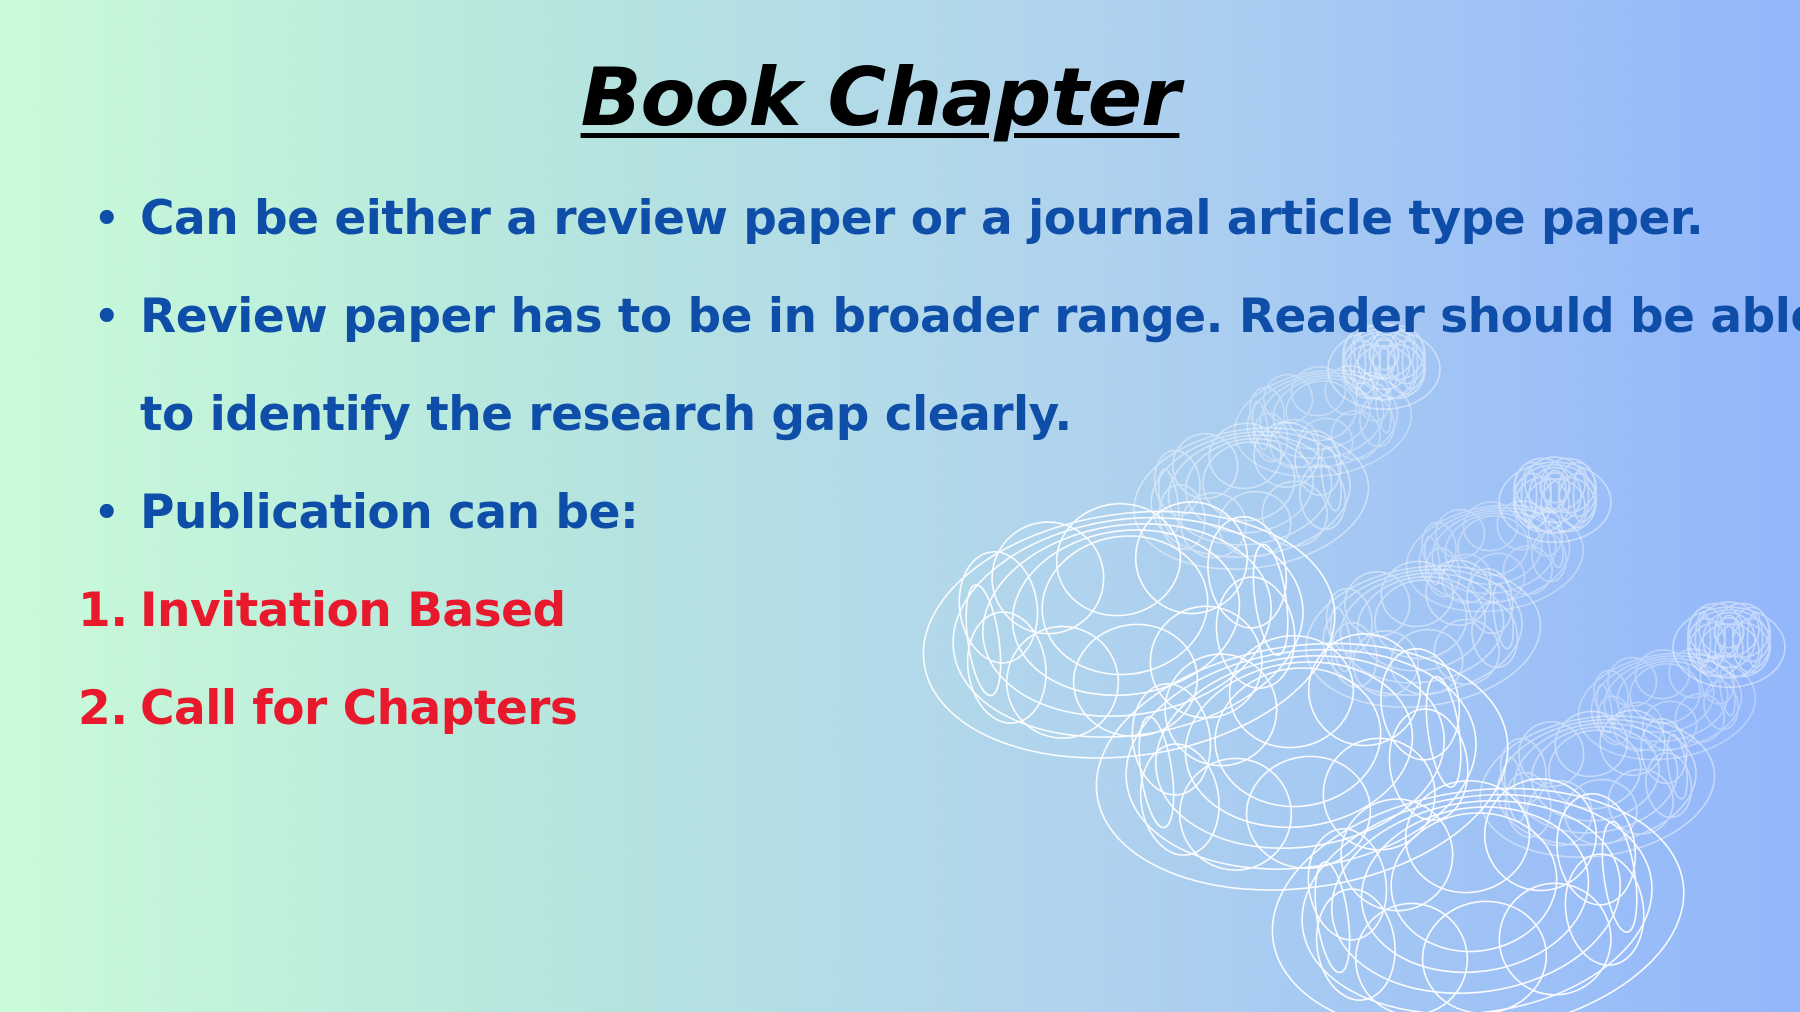 This screenshot has height=1012, width=1800. What do you see at coordinates (359, 708) in the screenshot?
I see `numbered-text: Call for Chapters` at bounding box center [359, 708].